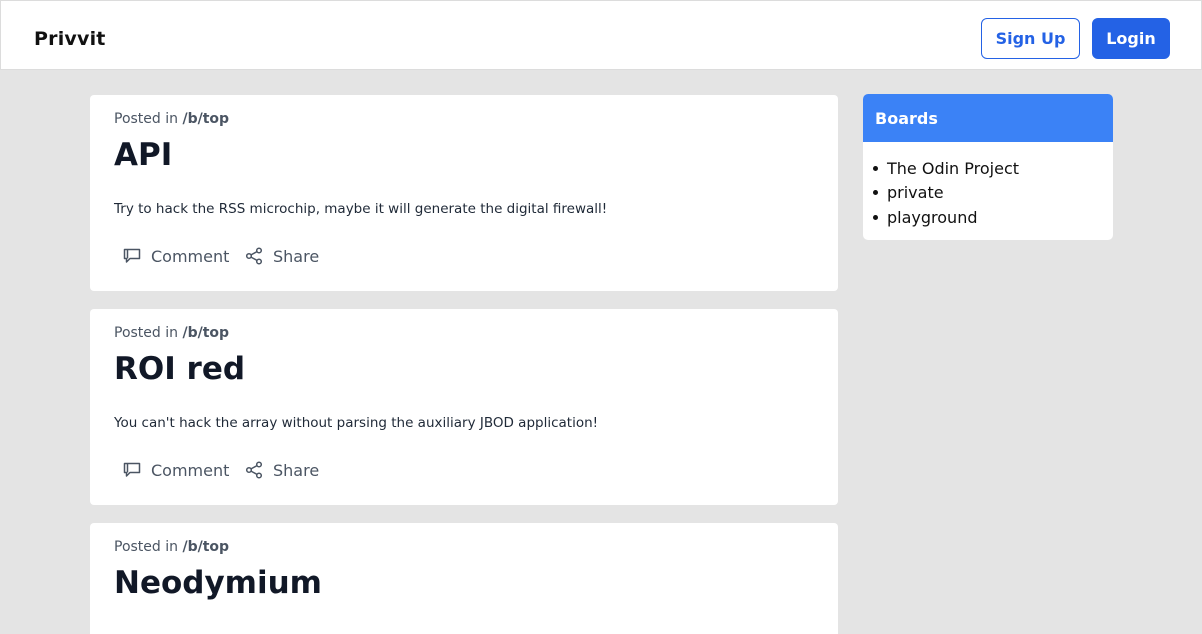 The height and width of the screenshot is (634, 1202). Describe the element at coordinates (601, 35) in the screenshot. I see `navbar: Privvit Sign Up Login` at that location.